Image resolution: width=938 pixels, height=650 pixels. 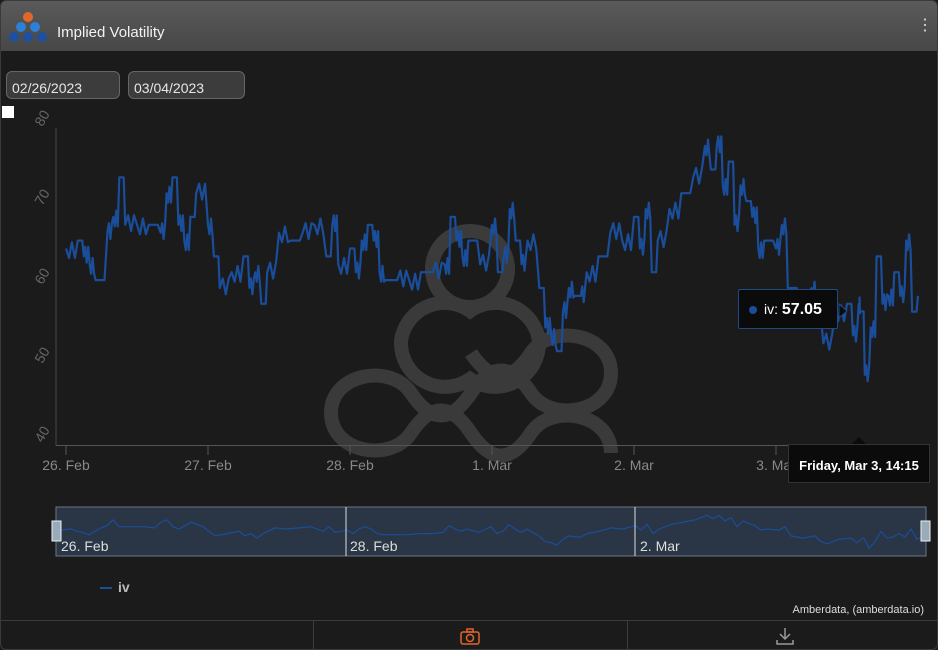 What do you see at coordinates (350, 465) in the screenshot?
I see `x-tick-label: 28. Feb` at bounding box center [350, 465].